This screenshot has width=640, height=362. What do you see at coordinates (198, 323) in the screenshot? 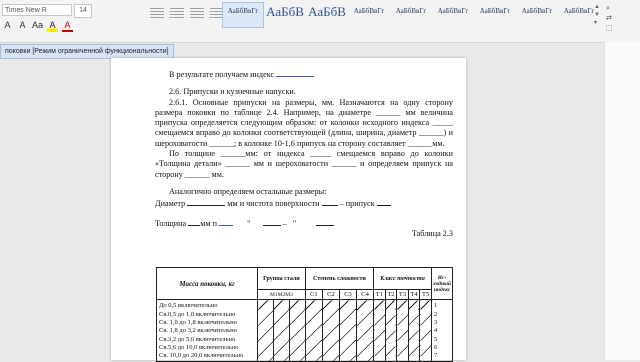
I see `table-row: Св. 1,0 до 1,8 включительно` at bounding box center [198, 323].